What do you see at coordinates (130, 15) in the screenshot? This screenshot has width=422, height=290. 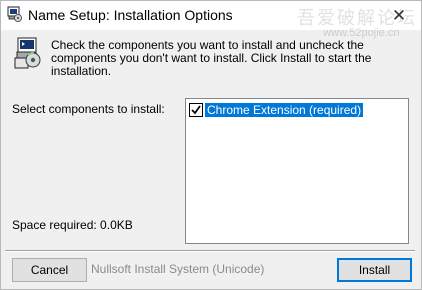 I see `window-title: Name Setup: Installation Options` at bounding box center [130, 15].